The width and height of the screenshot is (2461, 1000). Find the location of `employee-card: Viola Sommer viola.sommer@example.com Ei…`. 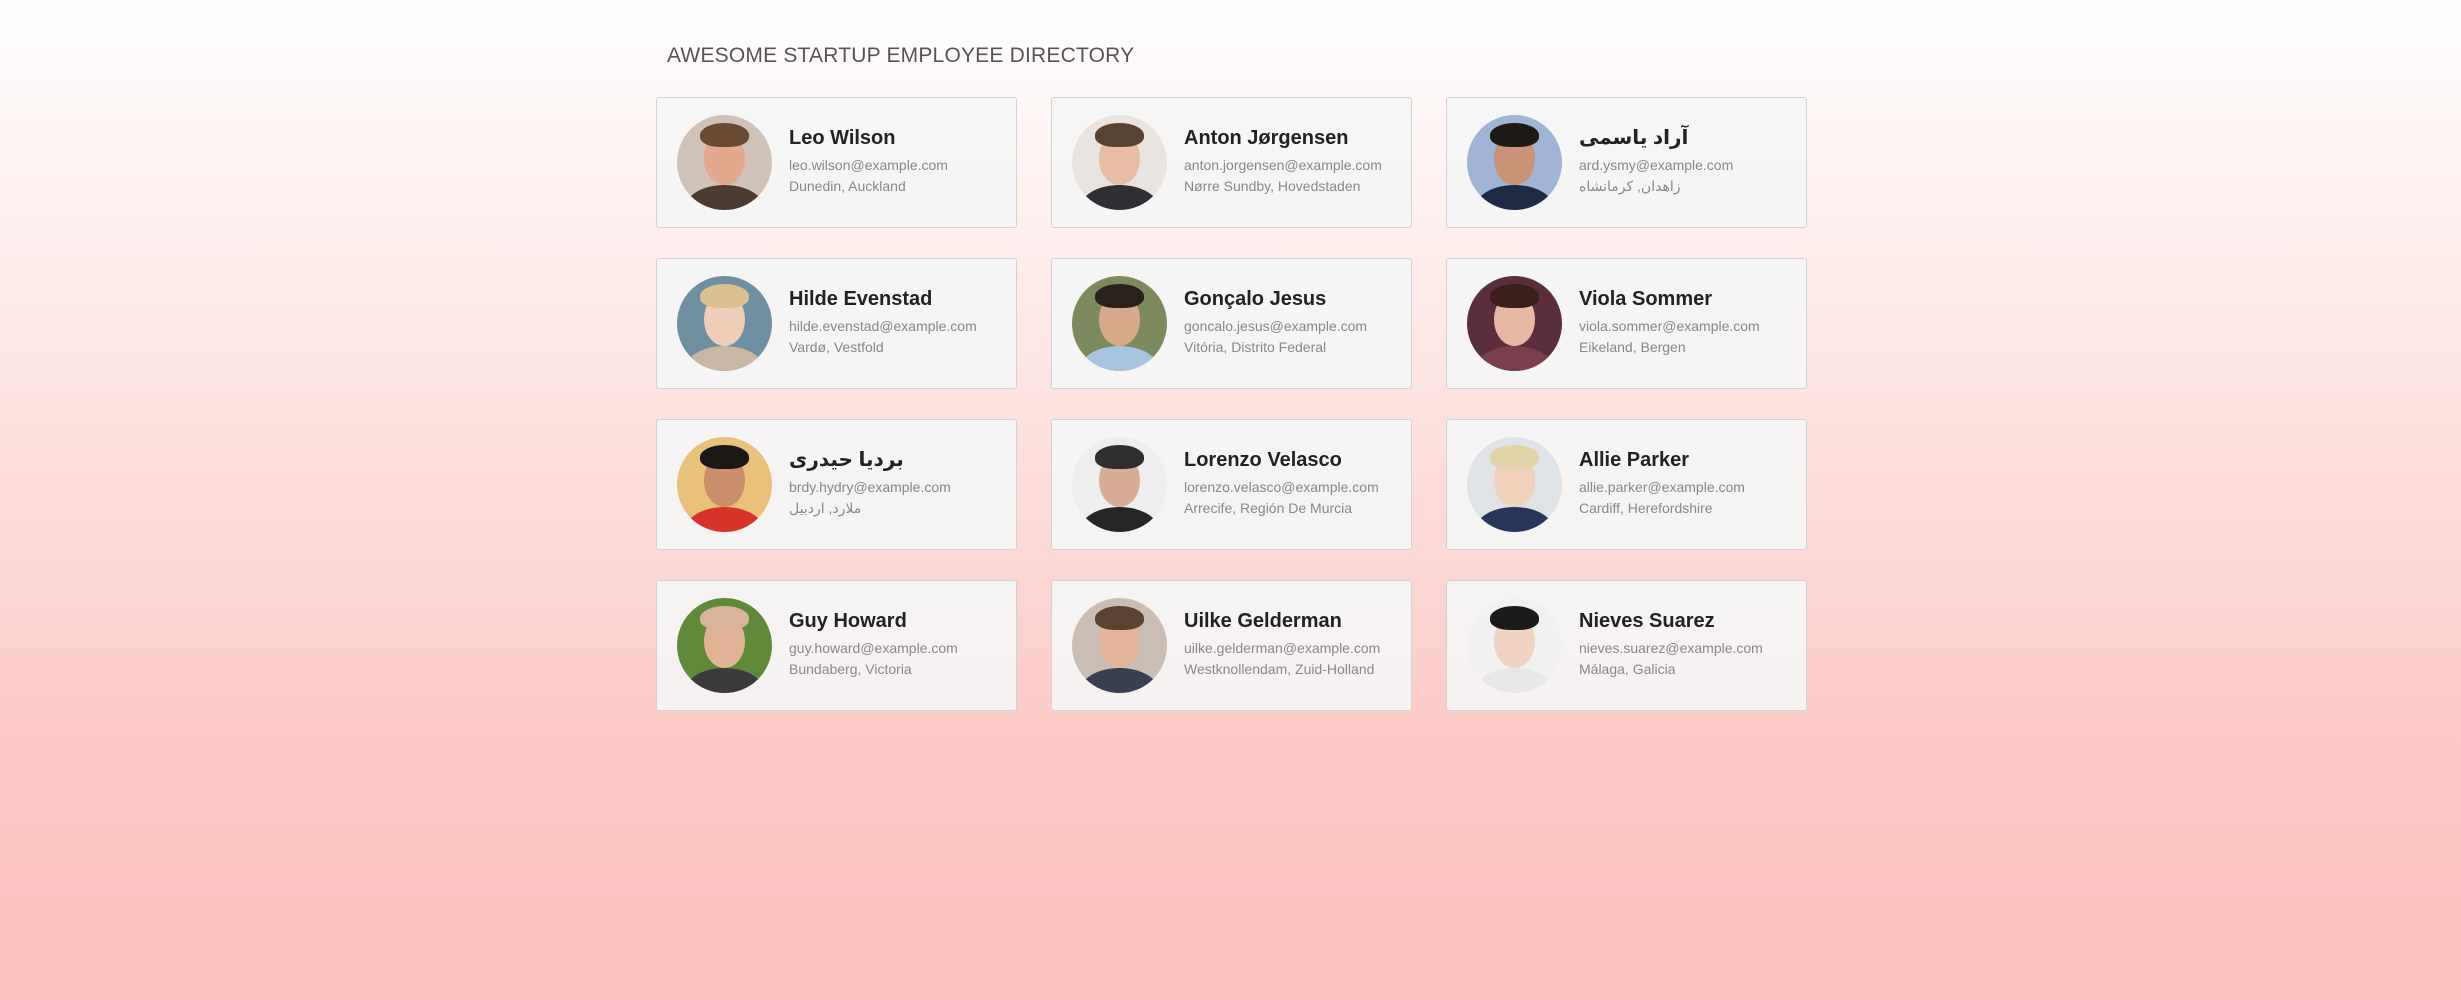

employee-card: Viola Sommer viola.sommer@example.com Ei… is located at coordinates (1626, 323).